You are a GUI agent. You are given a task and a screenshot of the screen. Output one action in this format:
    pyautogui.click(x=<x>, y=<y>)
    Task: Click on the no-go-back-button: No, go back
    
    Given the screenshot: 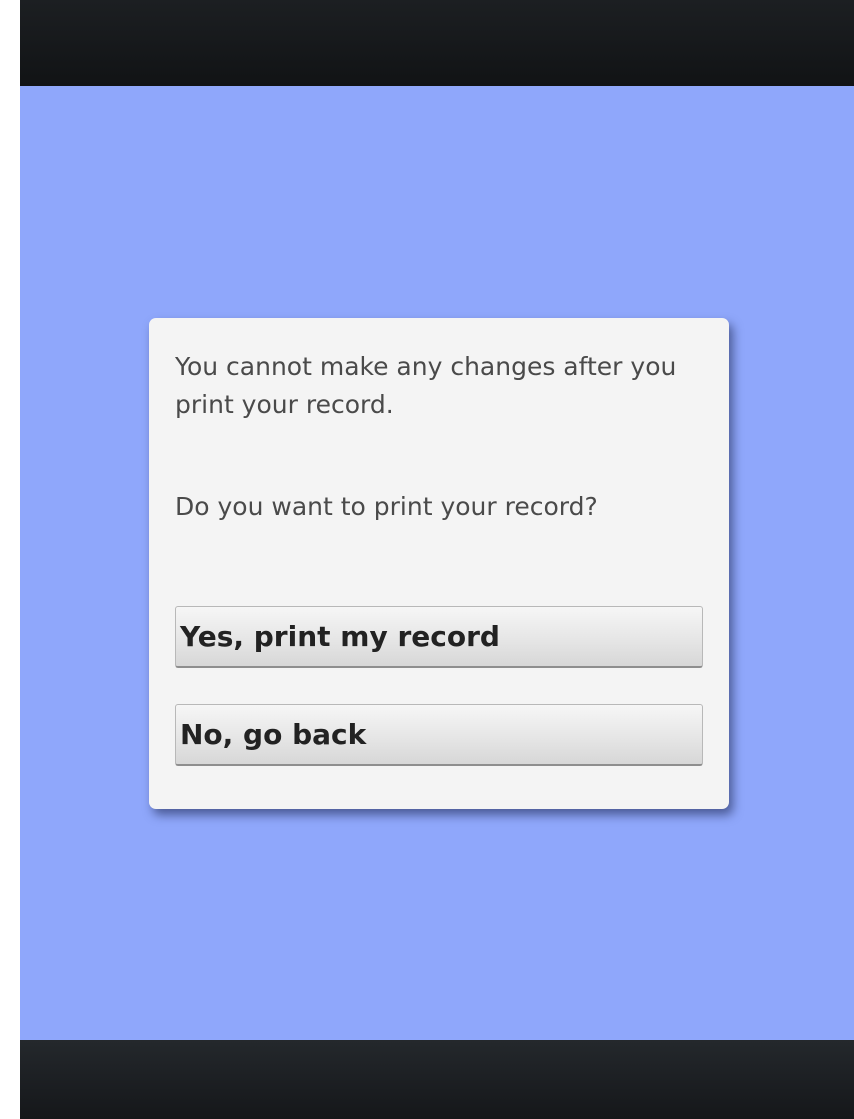 What is the action you would take?
    pyautogui.click(x=439, y=735)
    